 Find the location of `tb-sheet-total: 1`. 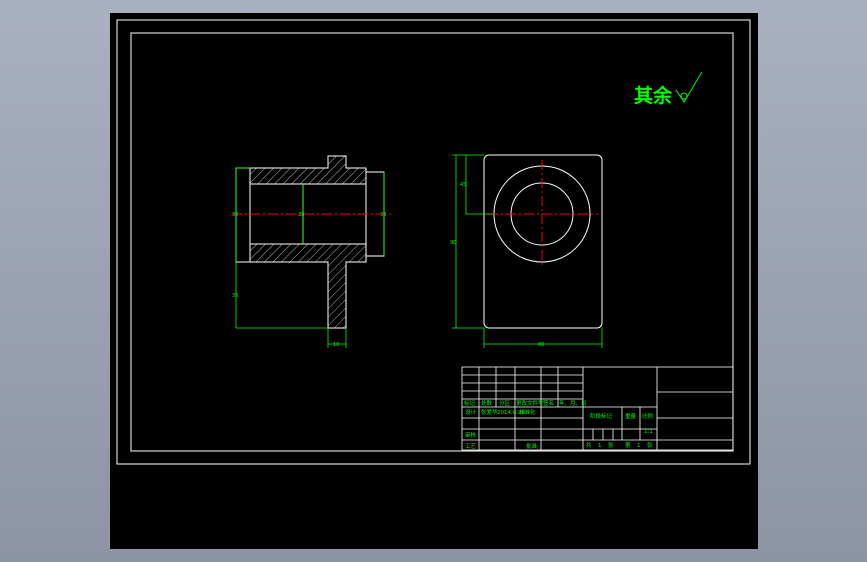

tb-sheet-total: 1 is located at coordinates (600, 446).